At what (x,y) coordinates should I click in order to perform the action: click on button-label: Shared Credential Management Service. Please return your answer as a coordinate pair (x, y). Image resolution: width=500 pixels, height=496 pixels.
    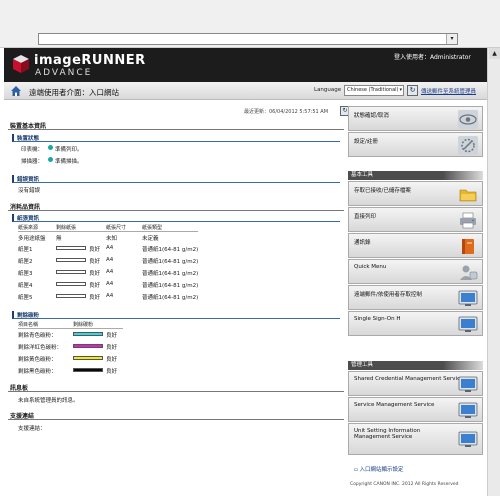
    Looking at the image, I should click on (409, 379).